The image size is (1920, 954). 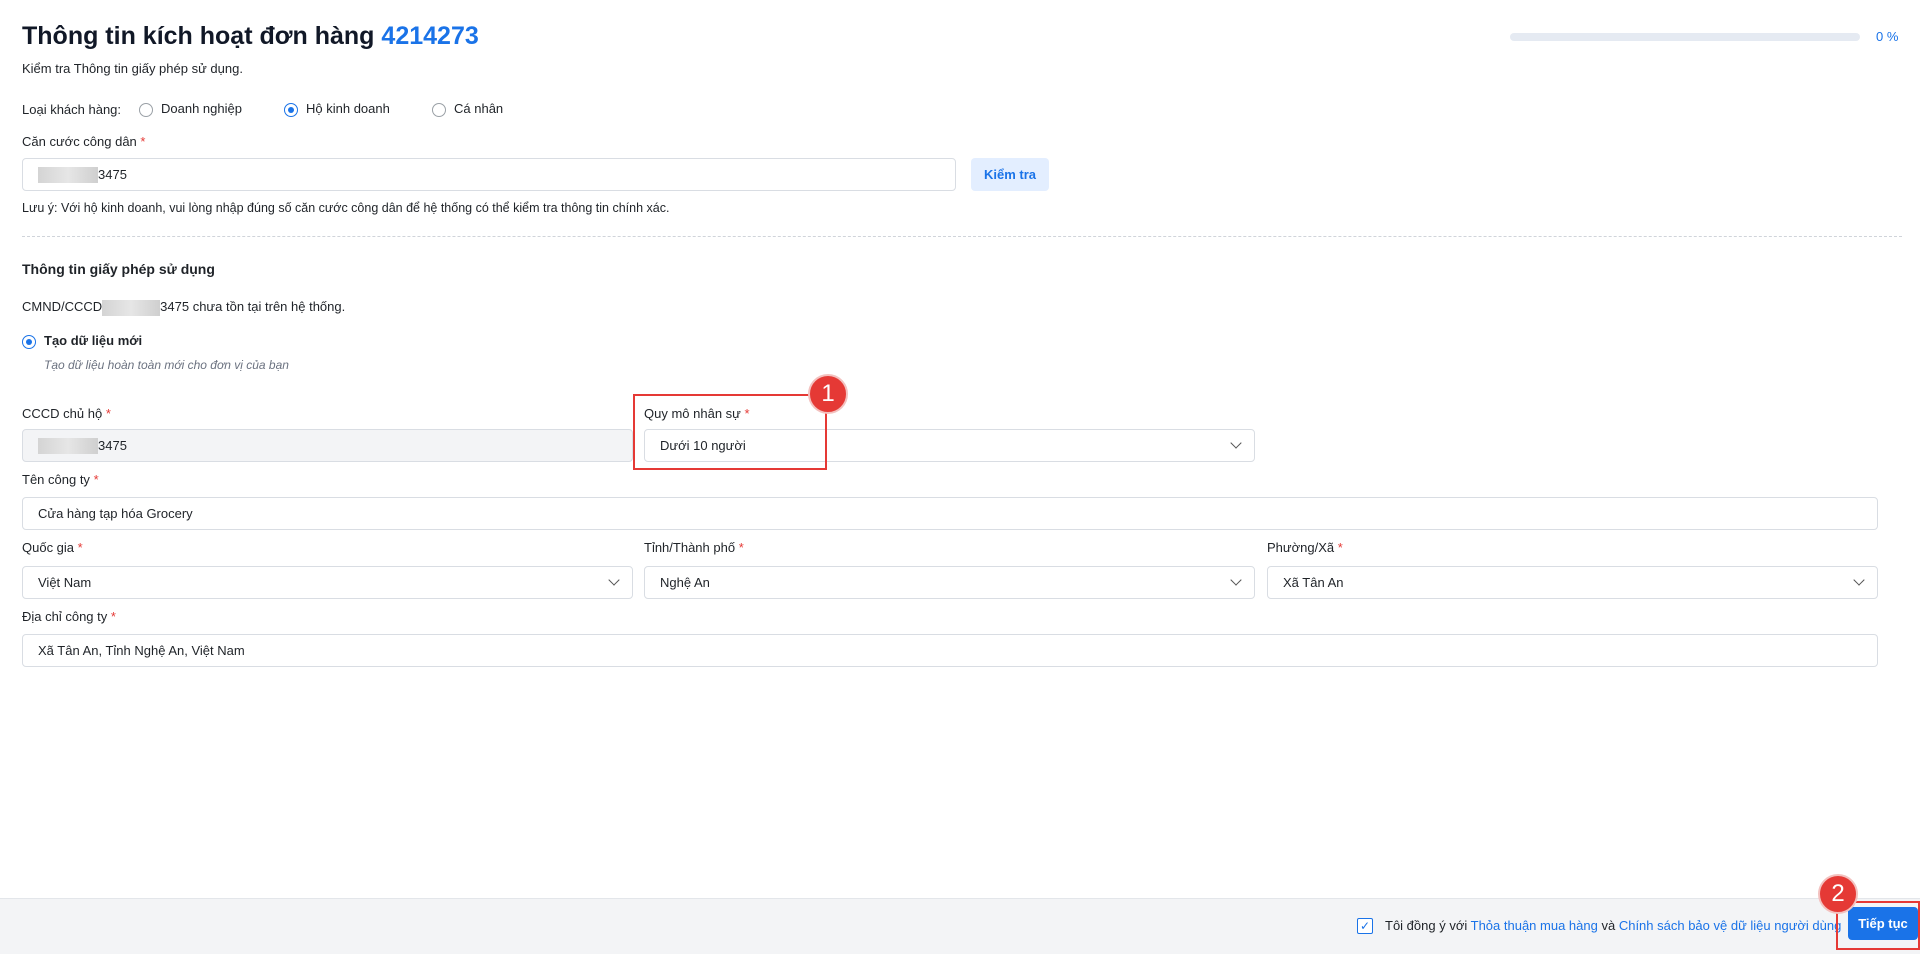 I want to click on owner-id-input: 3475, so click(x=327, y=445).